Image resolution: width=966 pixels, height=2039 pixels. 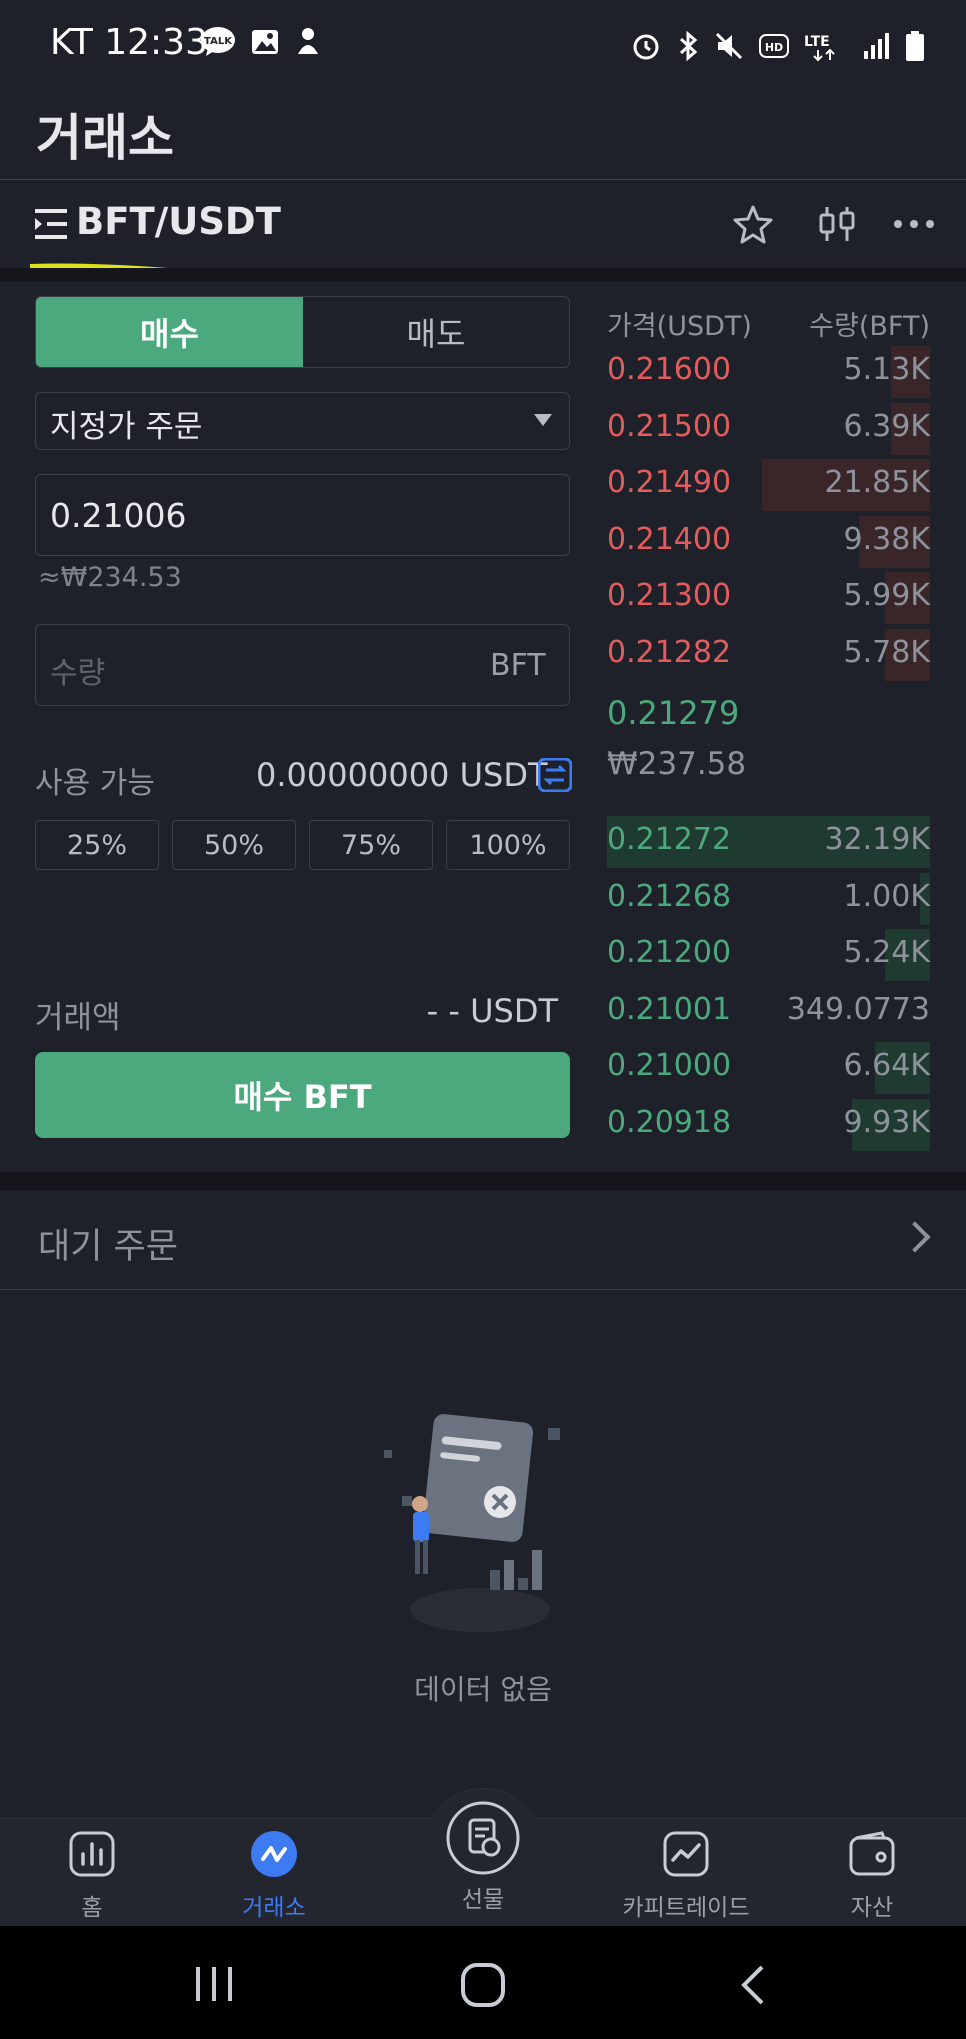 What do you see at coordinates (126, 427) in the screenshot?
I see `order-type-label: 지정가 주문` at bounding box center [126, 427].